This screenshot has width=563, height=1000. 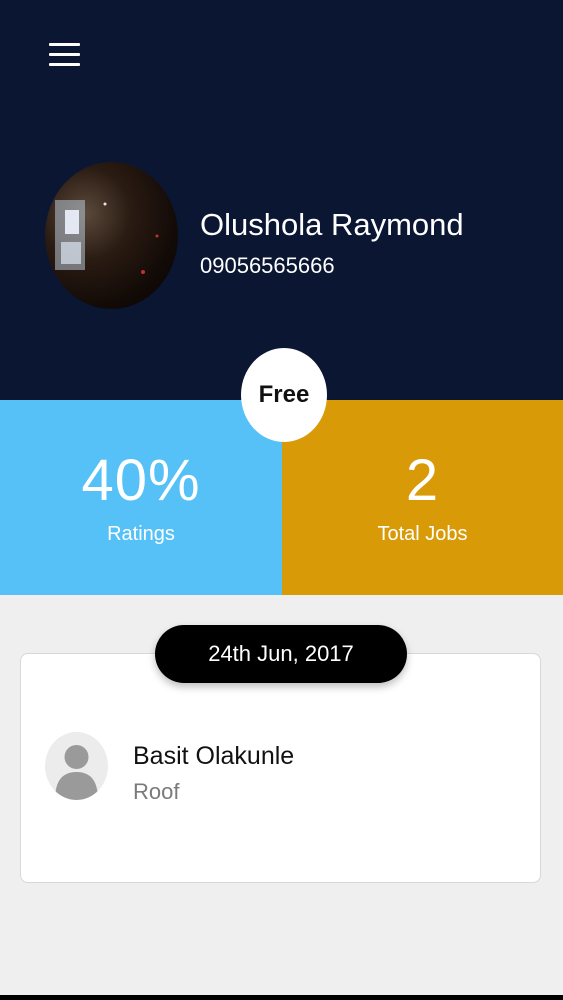 What do you see at coordinates (141, 534) in the screenshot?
I see `ratings-label: Ratings` at bounding box center [141, 534].